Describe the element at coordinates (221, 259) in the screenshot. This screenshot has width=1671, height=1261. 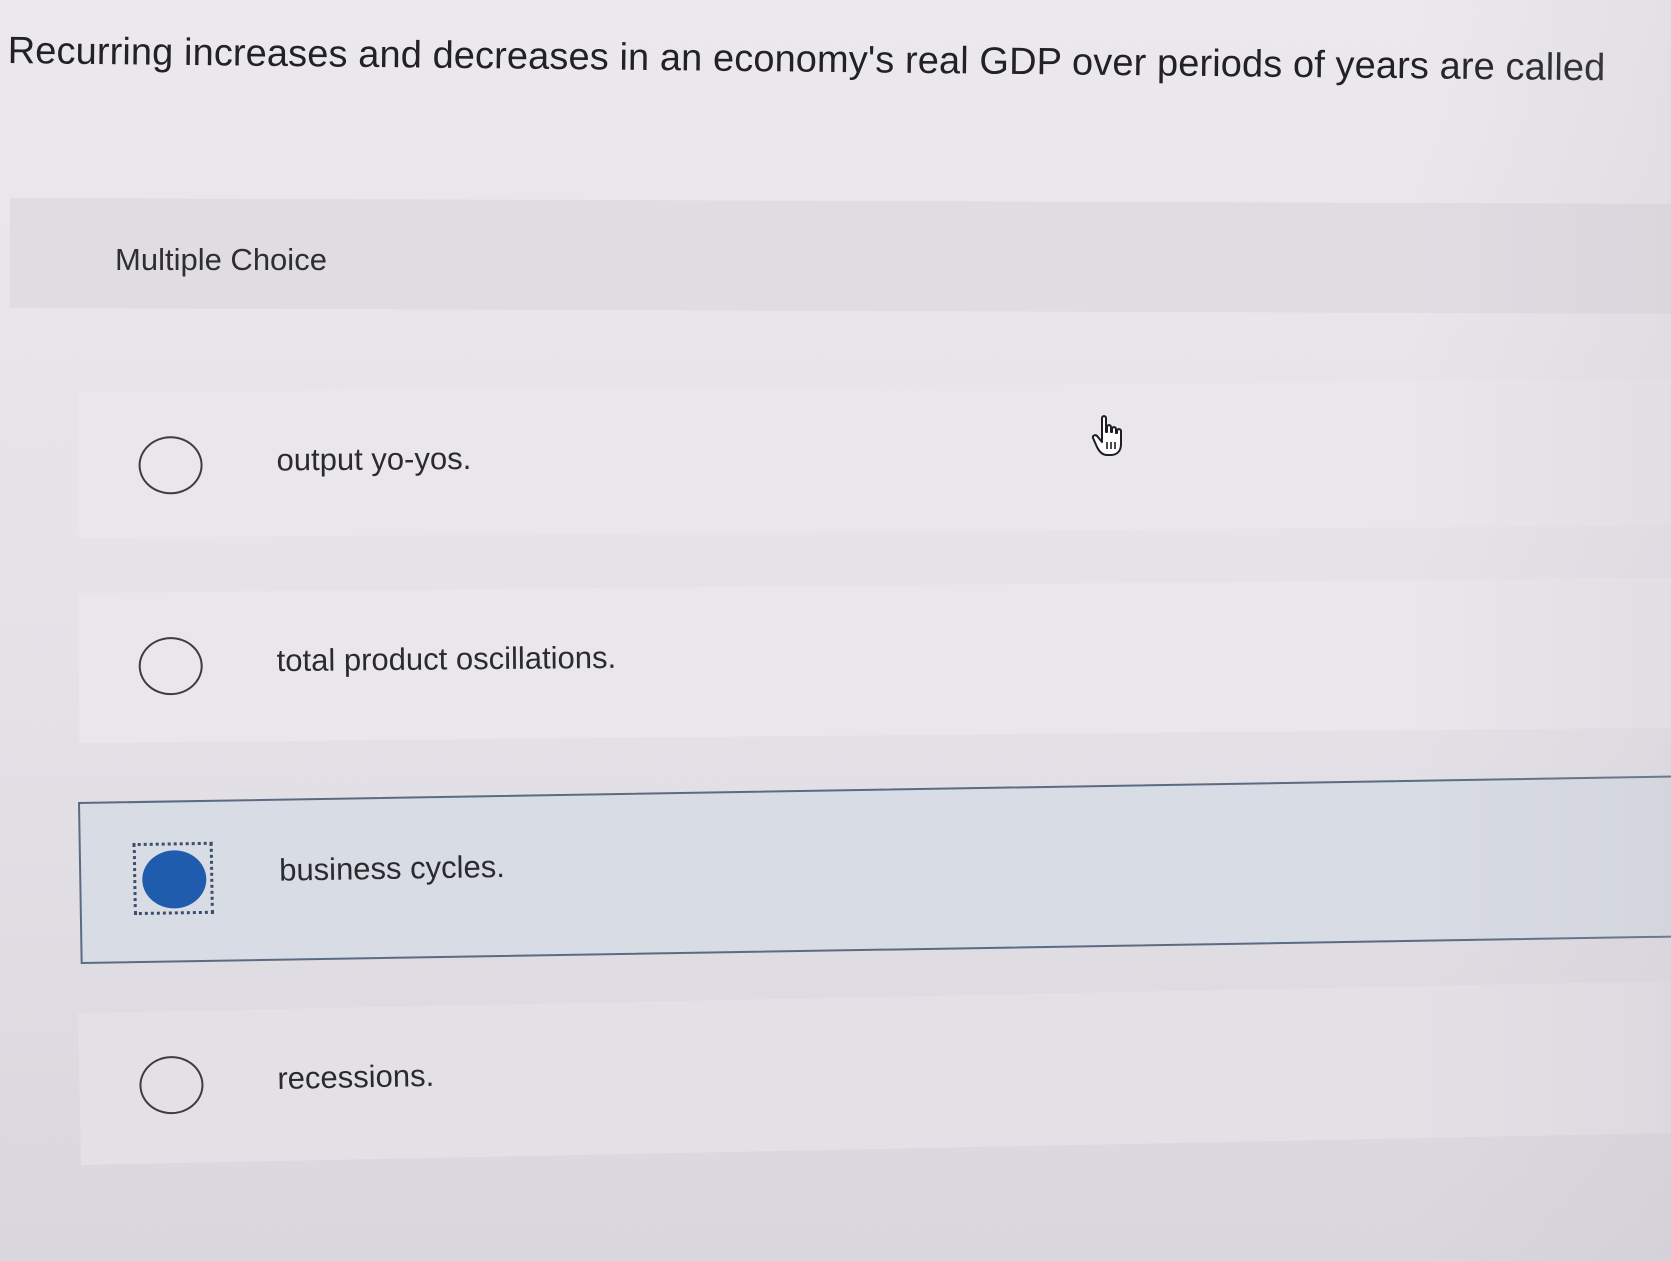
I see `question-type-label: Multiple Choice` at that location.